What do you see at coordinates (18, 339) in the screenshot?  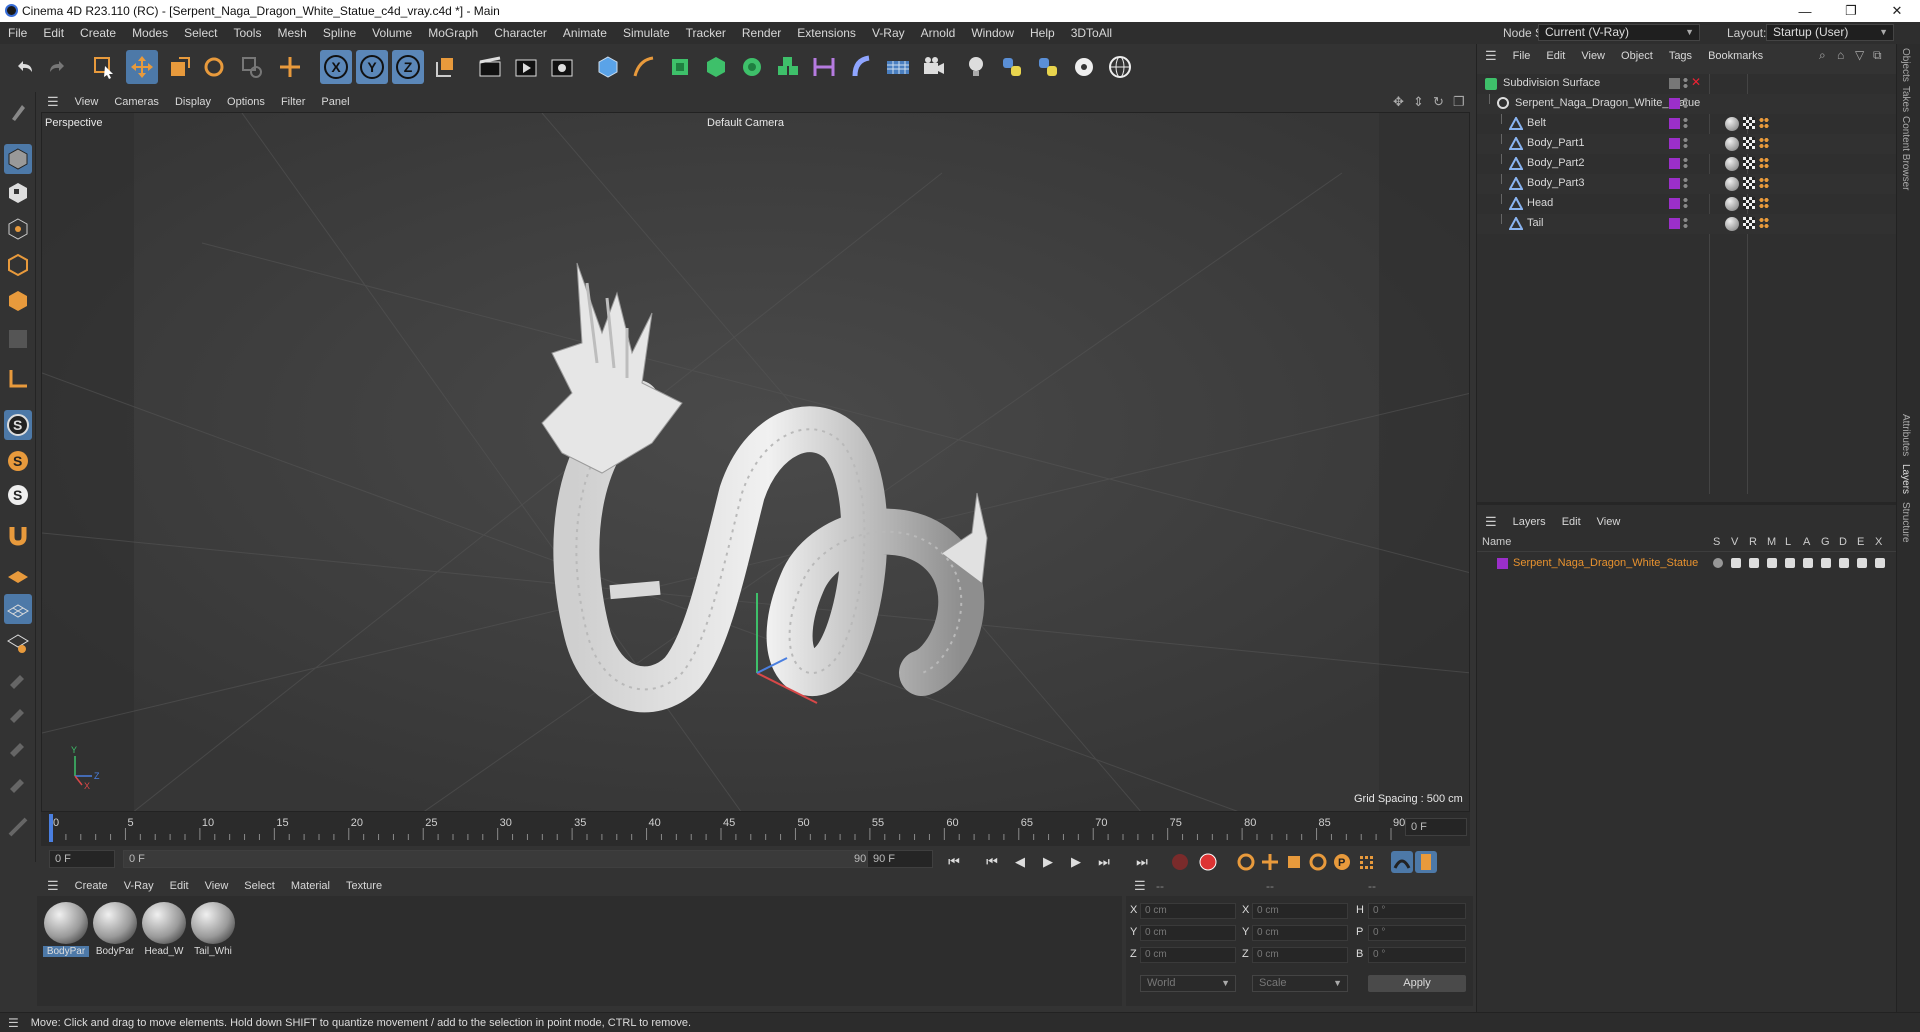 I see `uv-mode-button` at bounding box center [18, 339].